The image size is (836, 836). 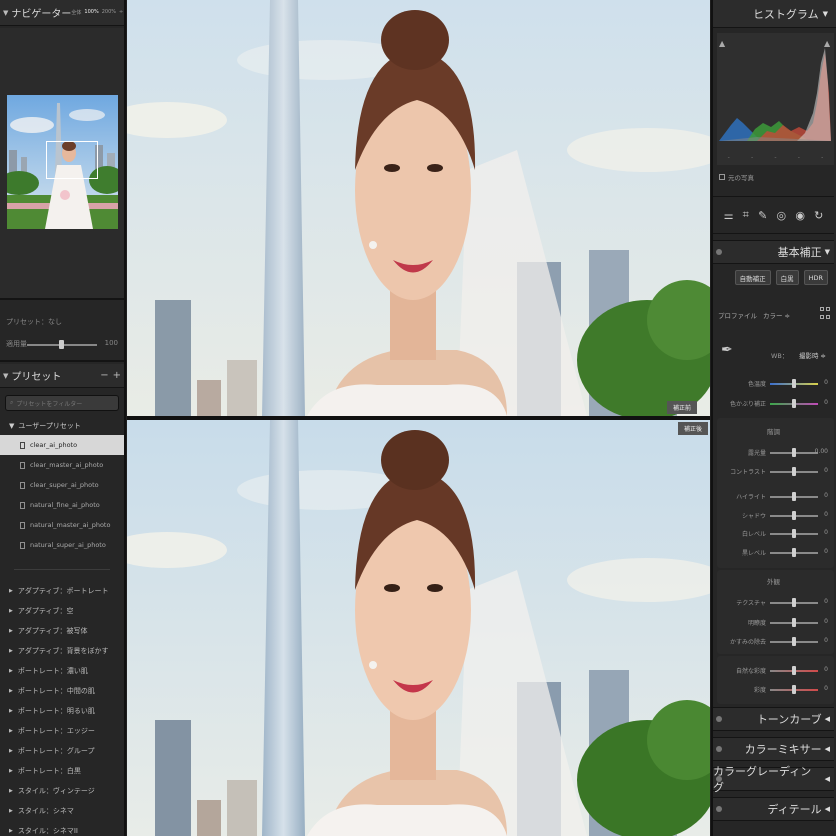 What do you see at coordinates (62, 771) in the screenshot?
I see `preset-group: ▶ ポートレート：白黒` at bounding box center [62, 771].